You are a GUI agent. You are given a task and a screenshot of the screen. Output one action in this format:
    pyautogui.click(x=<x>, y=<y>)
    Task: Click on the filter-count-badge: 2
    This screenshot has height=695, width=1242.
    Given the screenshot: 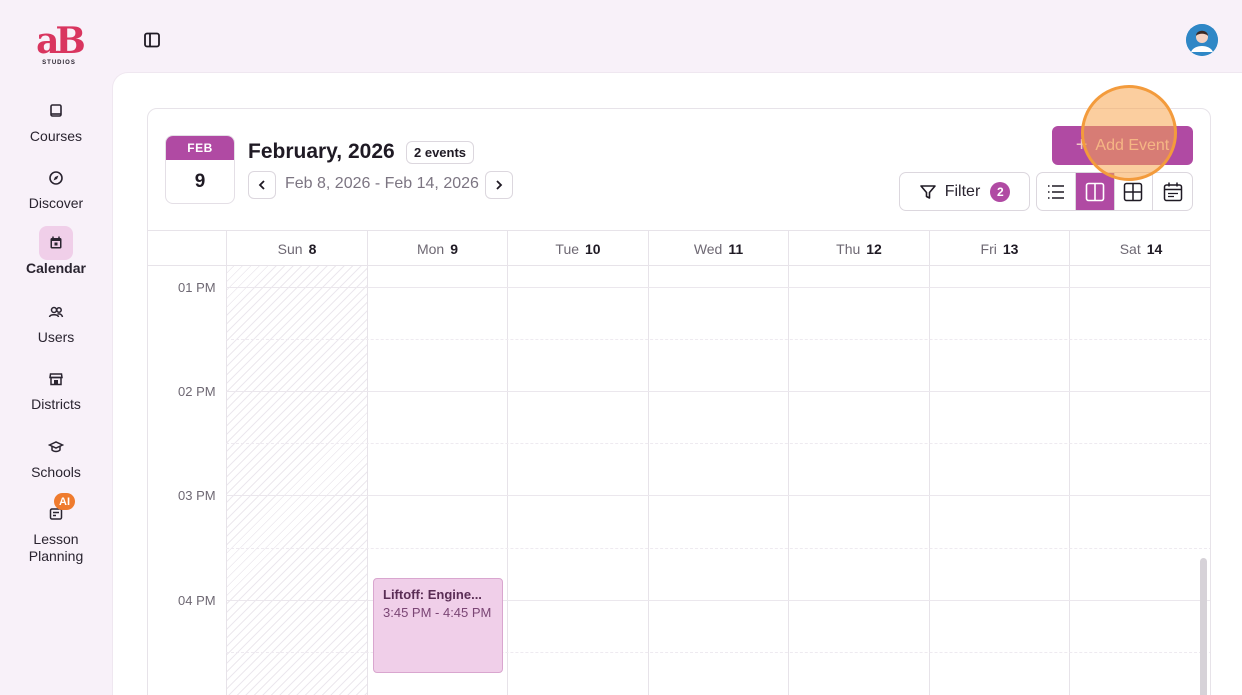 What is the action you would take?
    pyautogui.click(x=1000, y=191)
    